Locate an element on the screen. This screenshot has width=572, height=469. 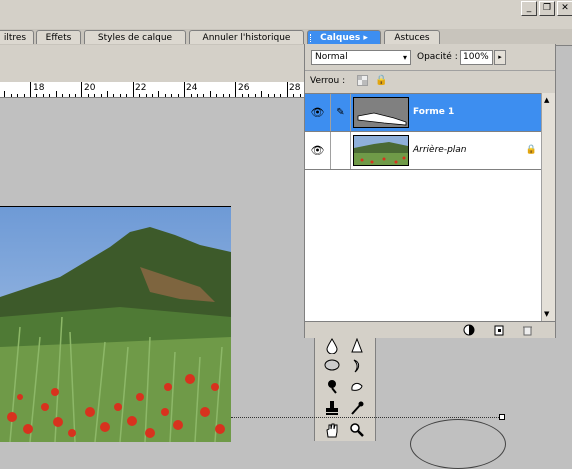
toolbox is located at coordinates (345, 389).